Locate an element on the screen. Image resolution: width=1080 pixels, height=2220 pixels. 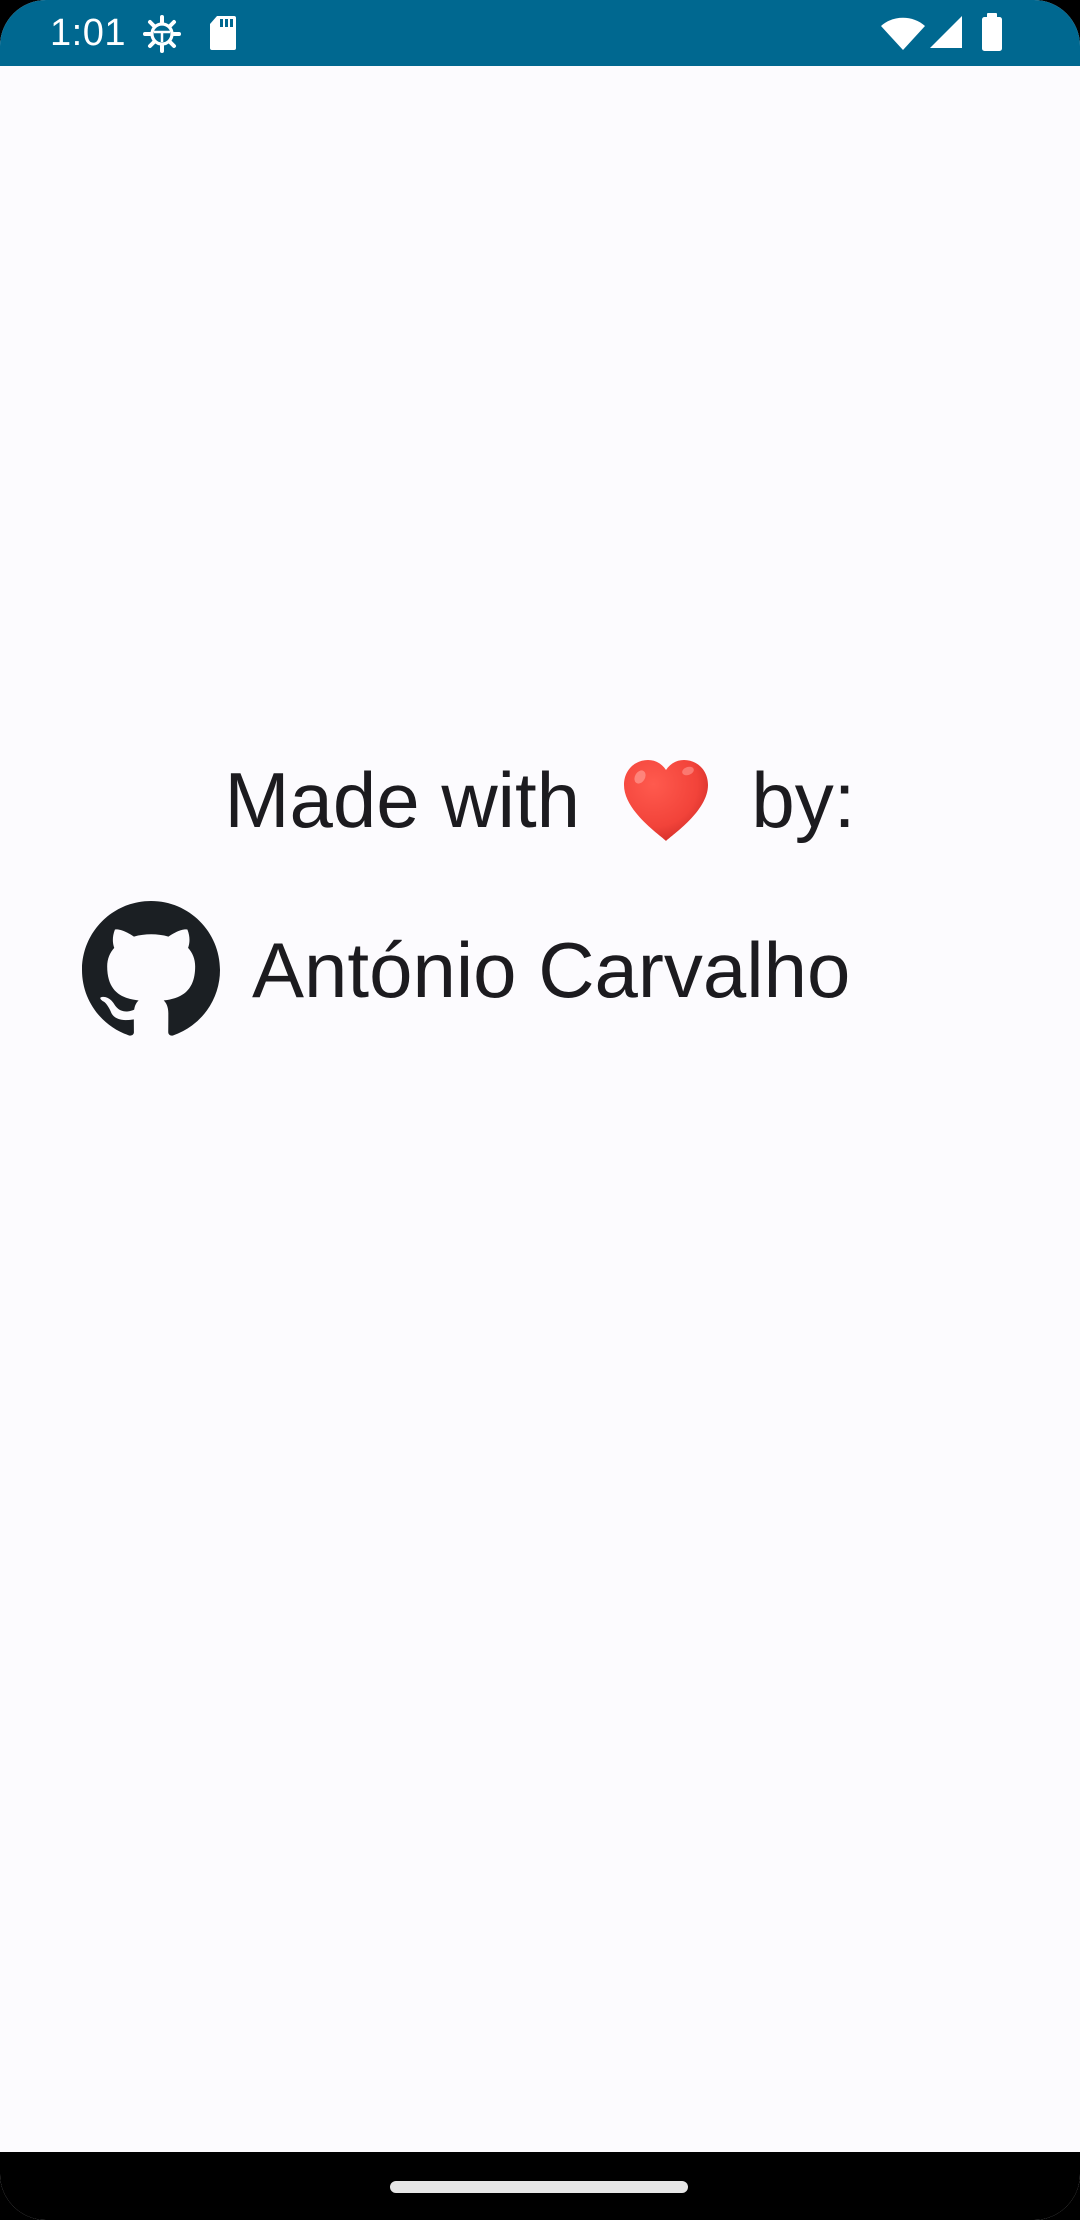
status-bar: 1:01 is located at coordinates (540, 33).